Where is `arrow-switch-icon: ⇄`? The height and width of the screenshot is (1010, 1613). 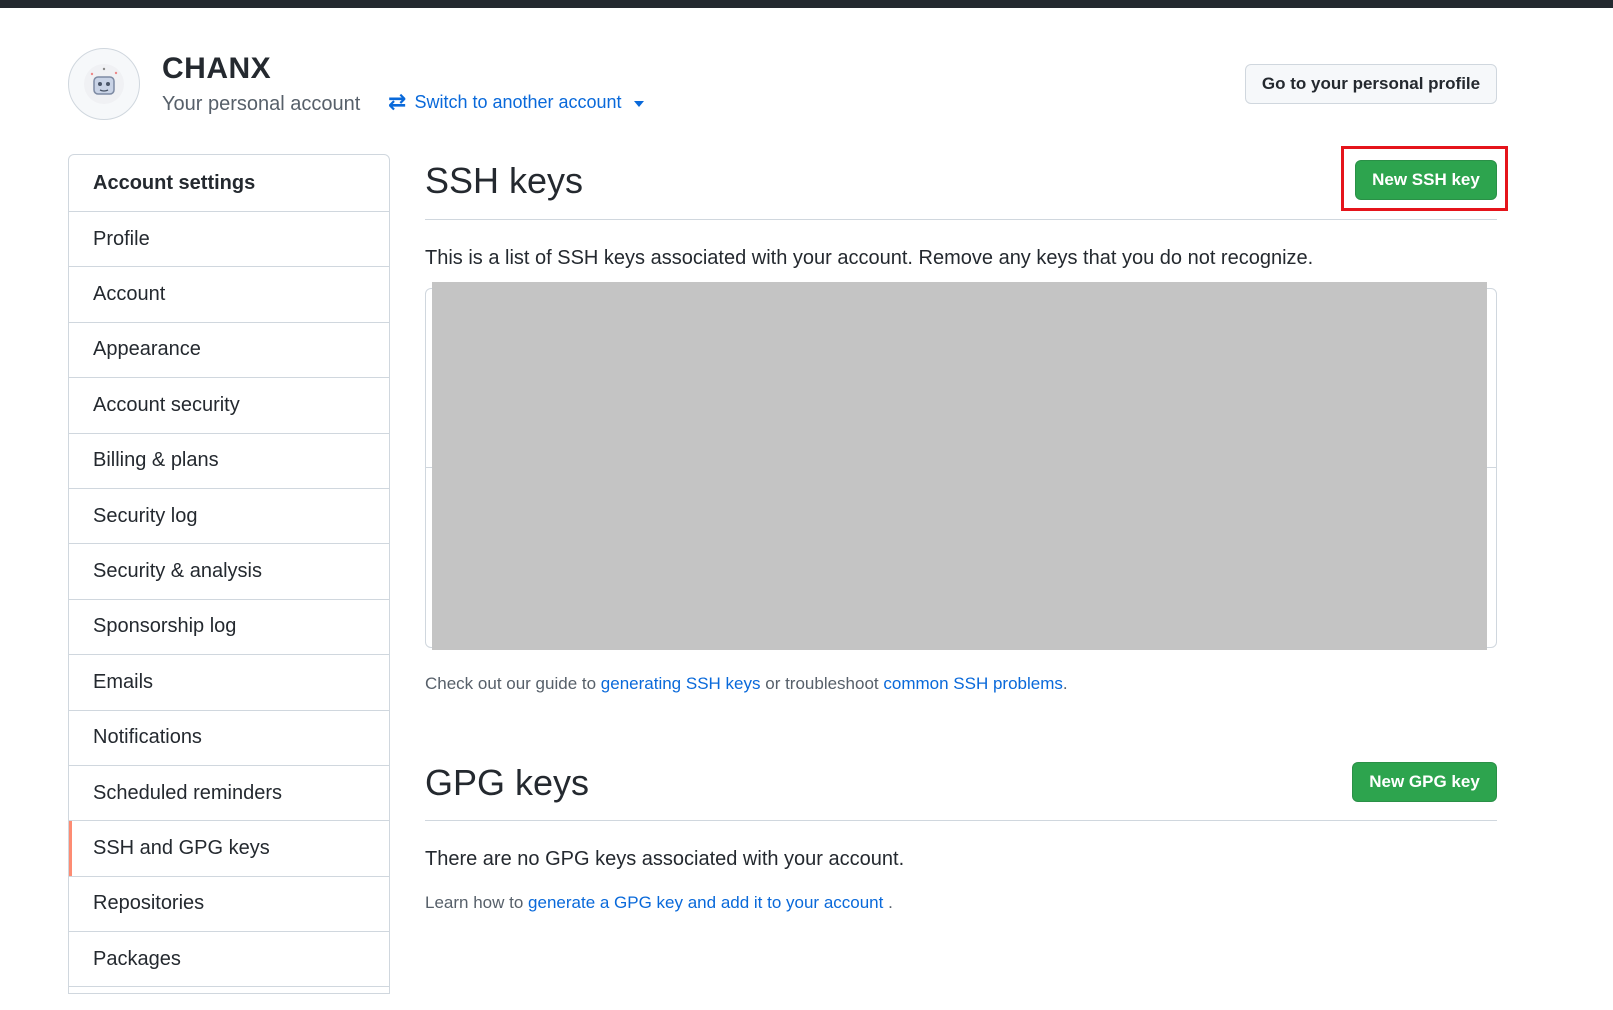
arrow-switch-icon: ⇄ is located at coordinates (397, 101).